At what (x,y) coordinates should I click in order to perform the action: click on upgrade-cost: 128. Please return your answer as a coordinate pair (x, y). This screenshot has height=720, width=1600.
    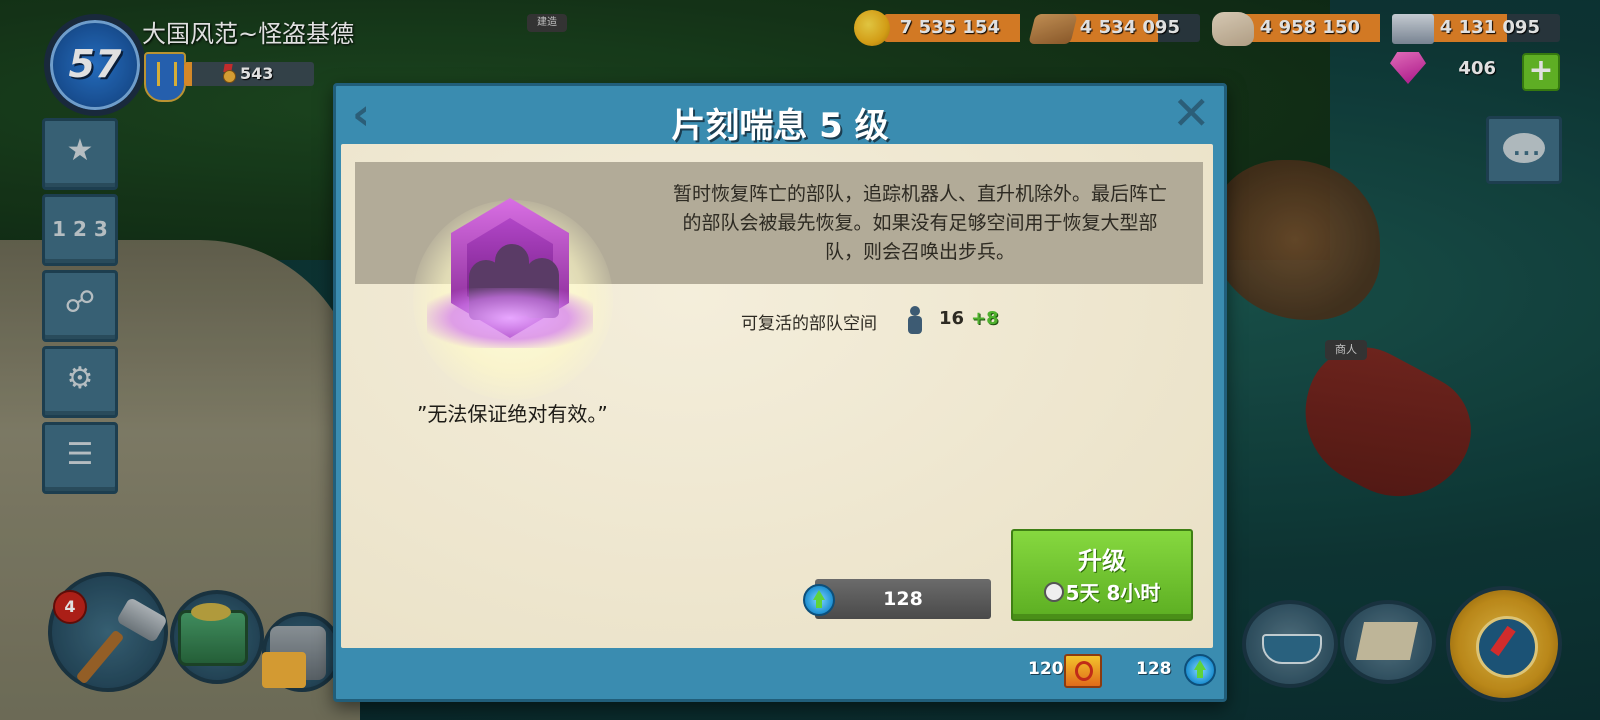
    Looking at the image, I should click on (903, 599).